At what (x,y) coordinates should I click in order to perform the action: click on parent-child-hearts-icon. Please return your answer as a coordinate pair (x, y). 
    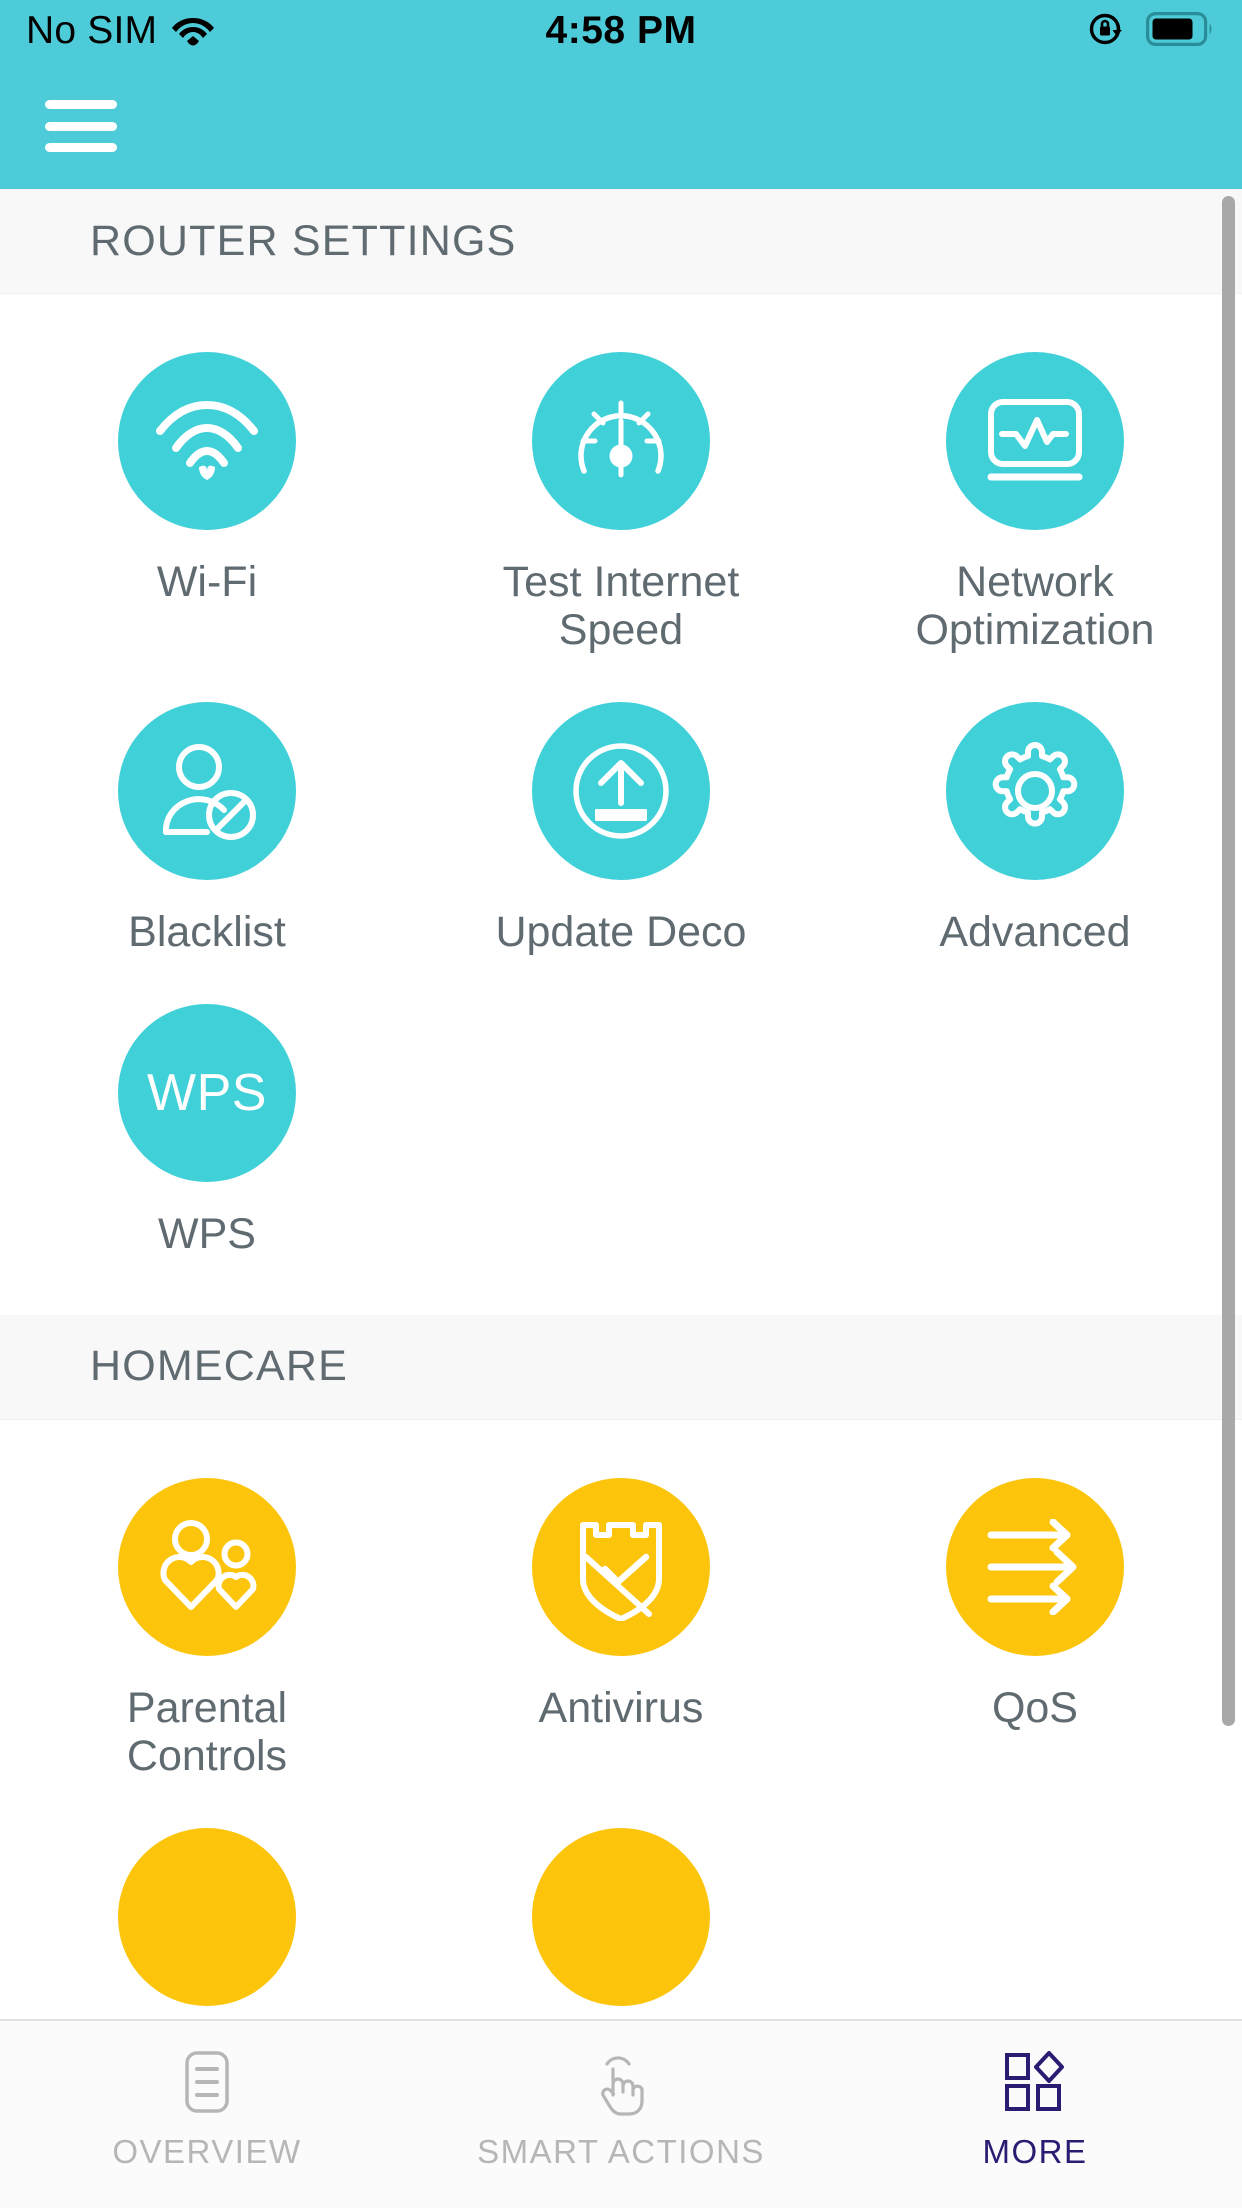
    Looking at the image, I should click on (206, 1566).